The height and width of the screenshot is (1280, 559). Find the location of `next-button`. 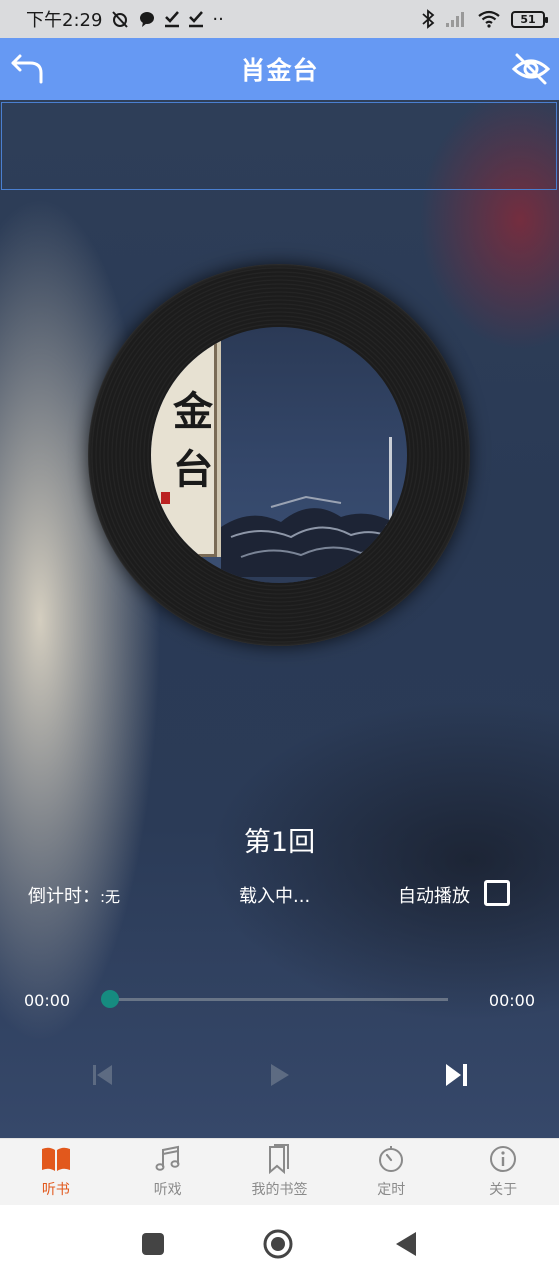

next-button is located at coordinates (456, 1075).